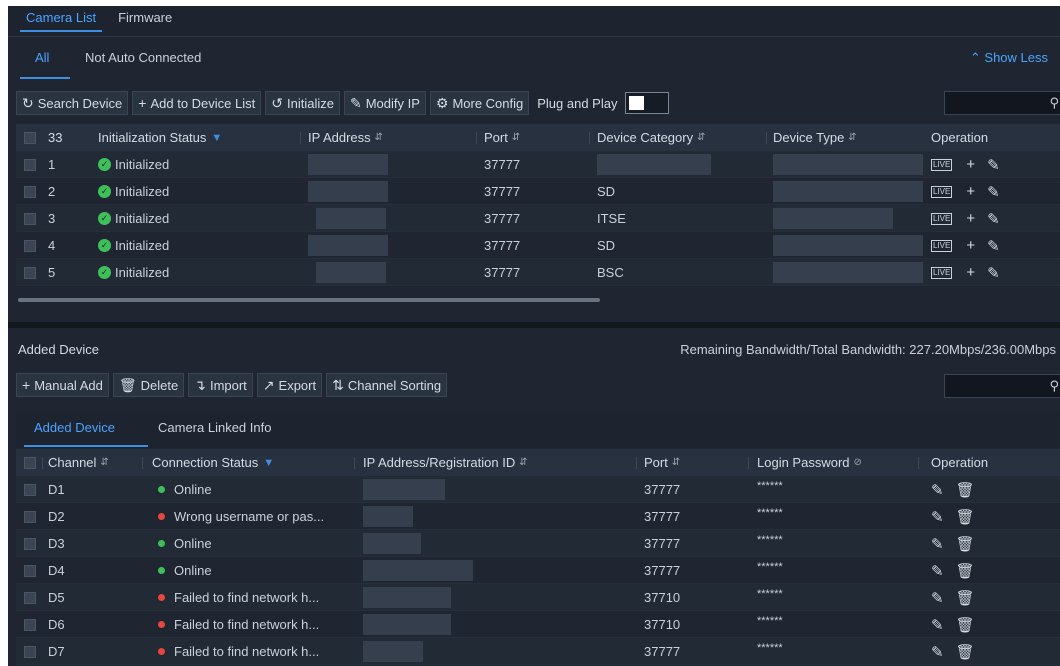 Image resolution: width=1060 pixels, height=666 pixels. I want to click on ip-registration-header: IP Address/Registration ID ⇵, so click(445, 462).